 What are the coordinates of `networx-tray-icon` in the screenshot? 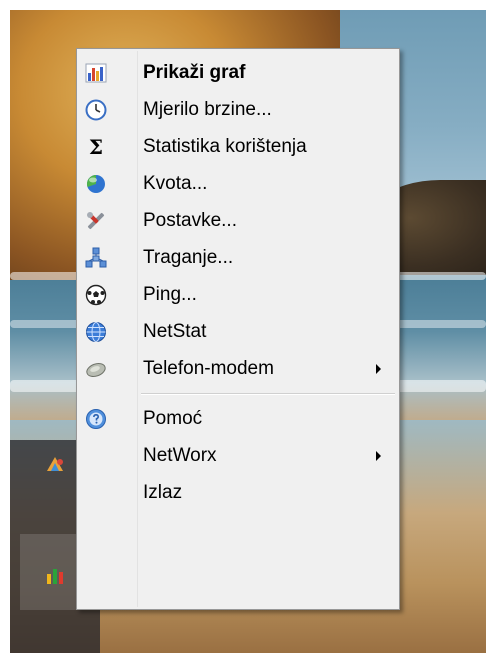 It's located at (55, 576).